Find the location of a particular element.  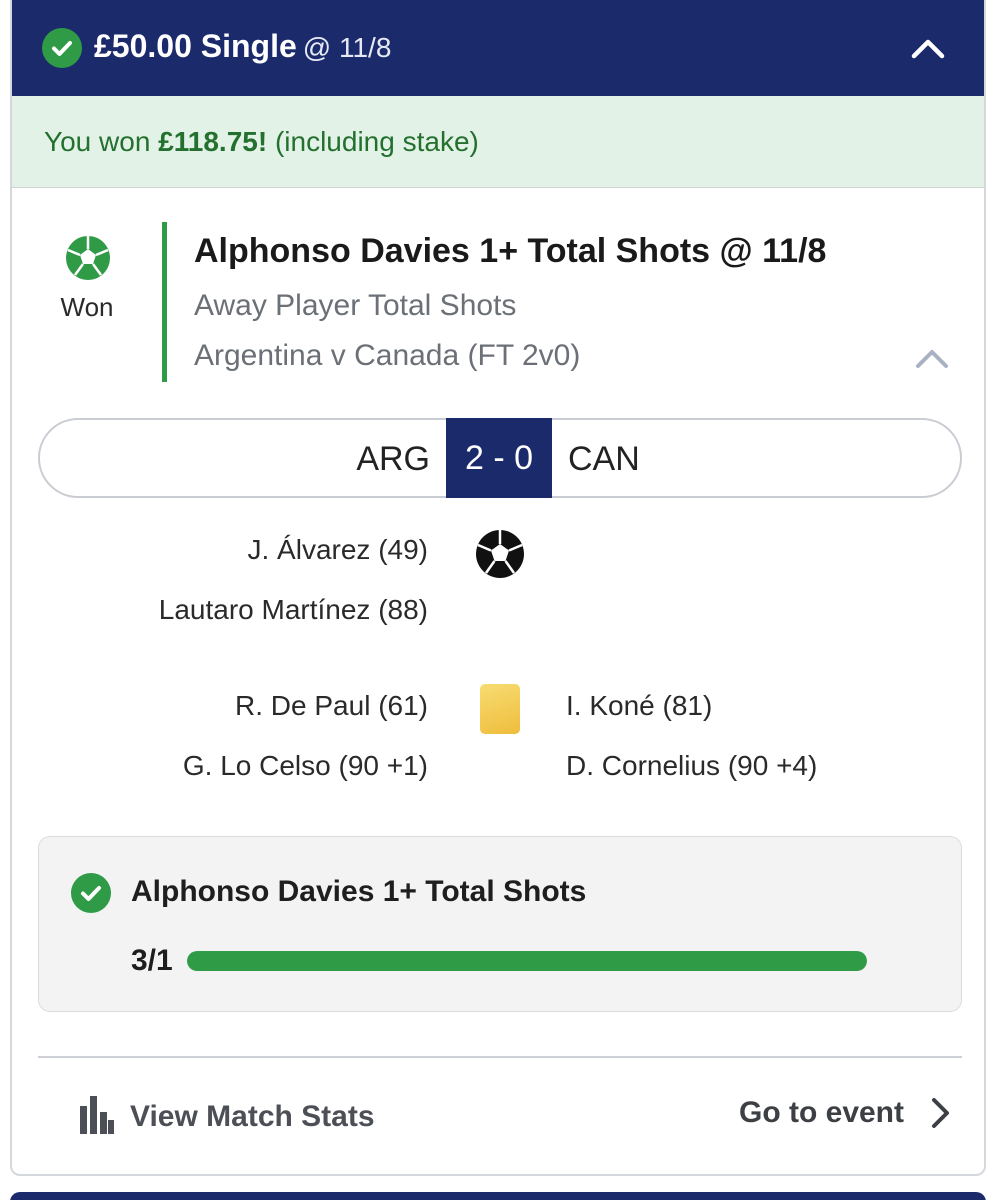

leg-market: Away Player Total Shots is located at coordinates (355, 305).